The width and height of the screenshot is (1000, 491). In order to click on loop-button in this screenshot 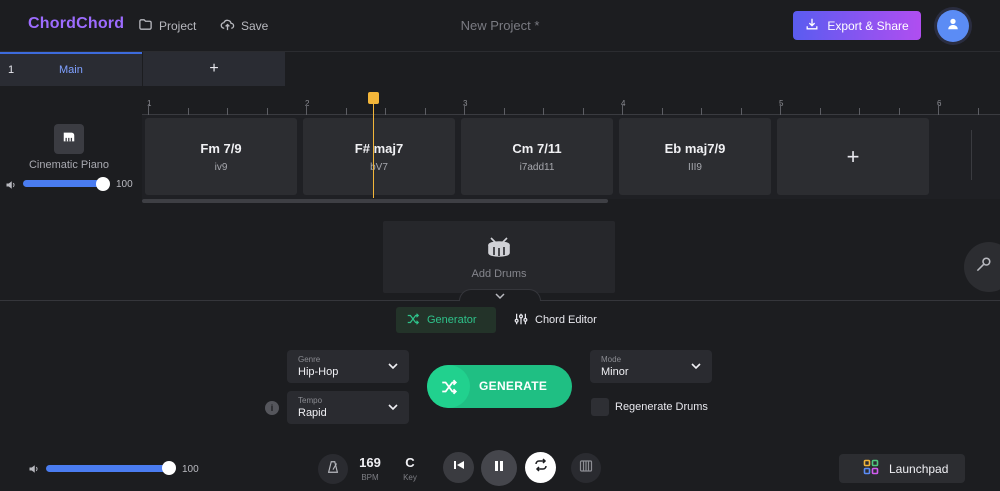, I will do `click(540, 467)`.